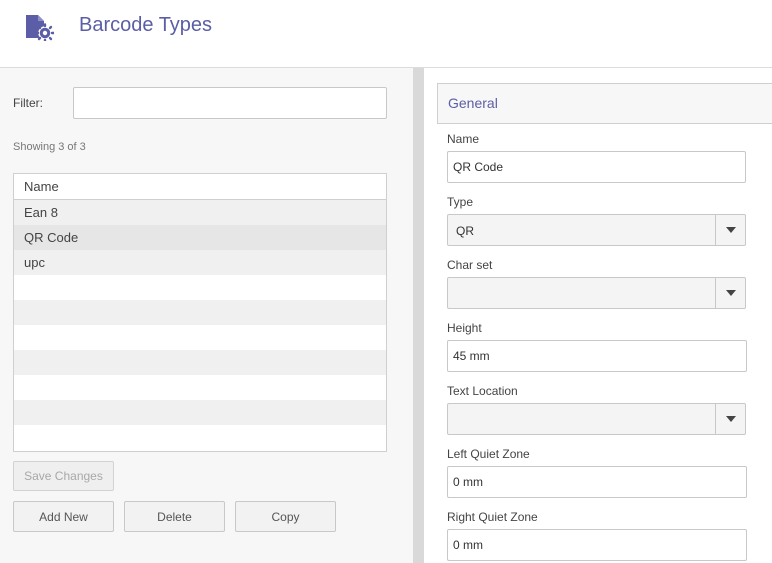 The width and height of the screenshot is (772, 563). What do you see at coordinates (597, 482) in the screenshot?
I see `left-quiet-zone-field` at bounding box center [597, 482].